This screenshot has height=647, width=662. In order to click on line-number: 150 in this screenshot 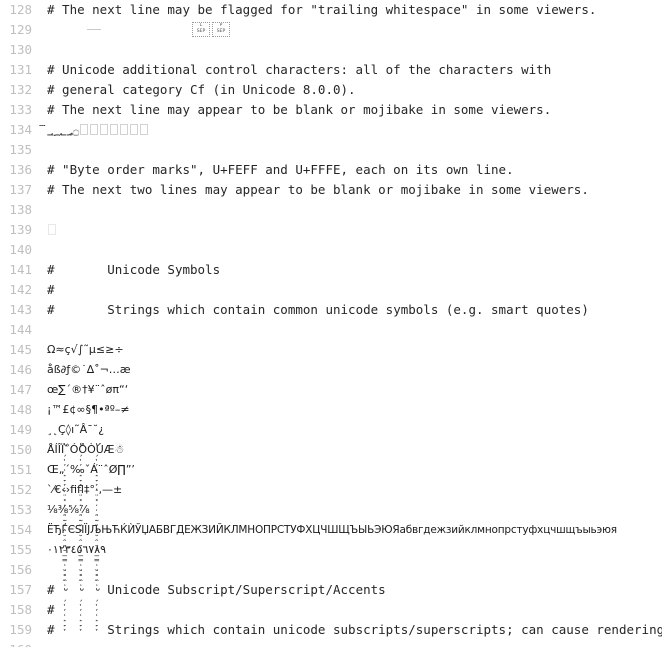, I will do `click(20, 449)`.